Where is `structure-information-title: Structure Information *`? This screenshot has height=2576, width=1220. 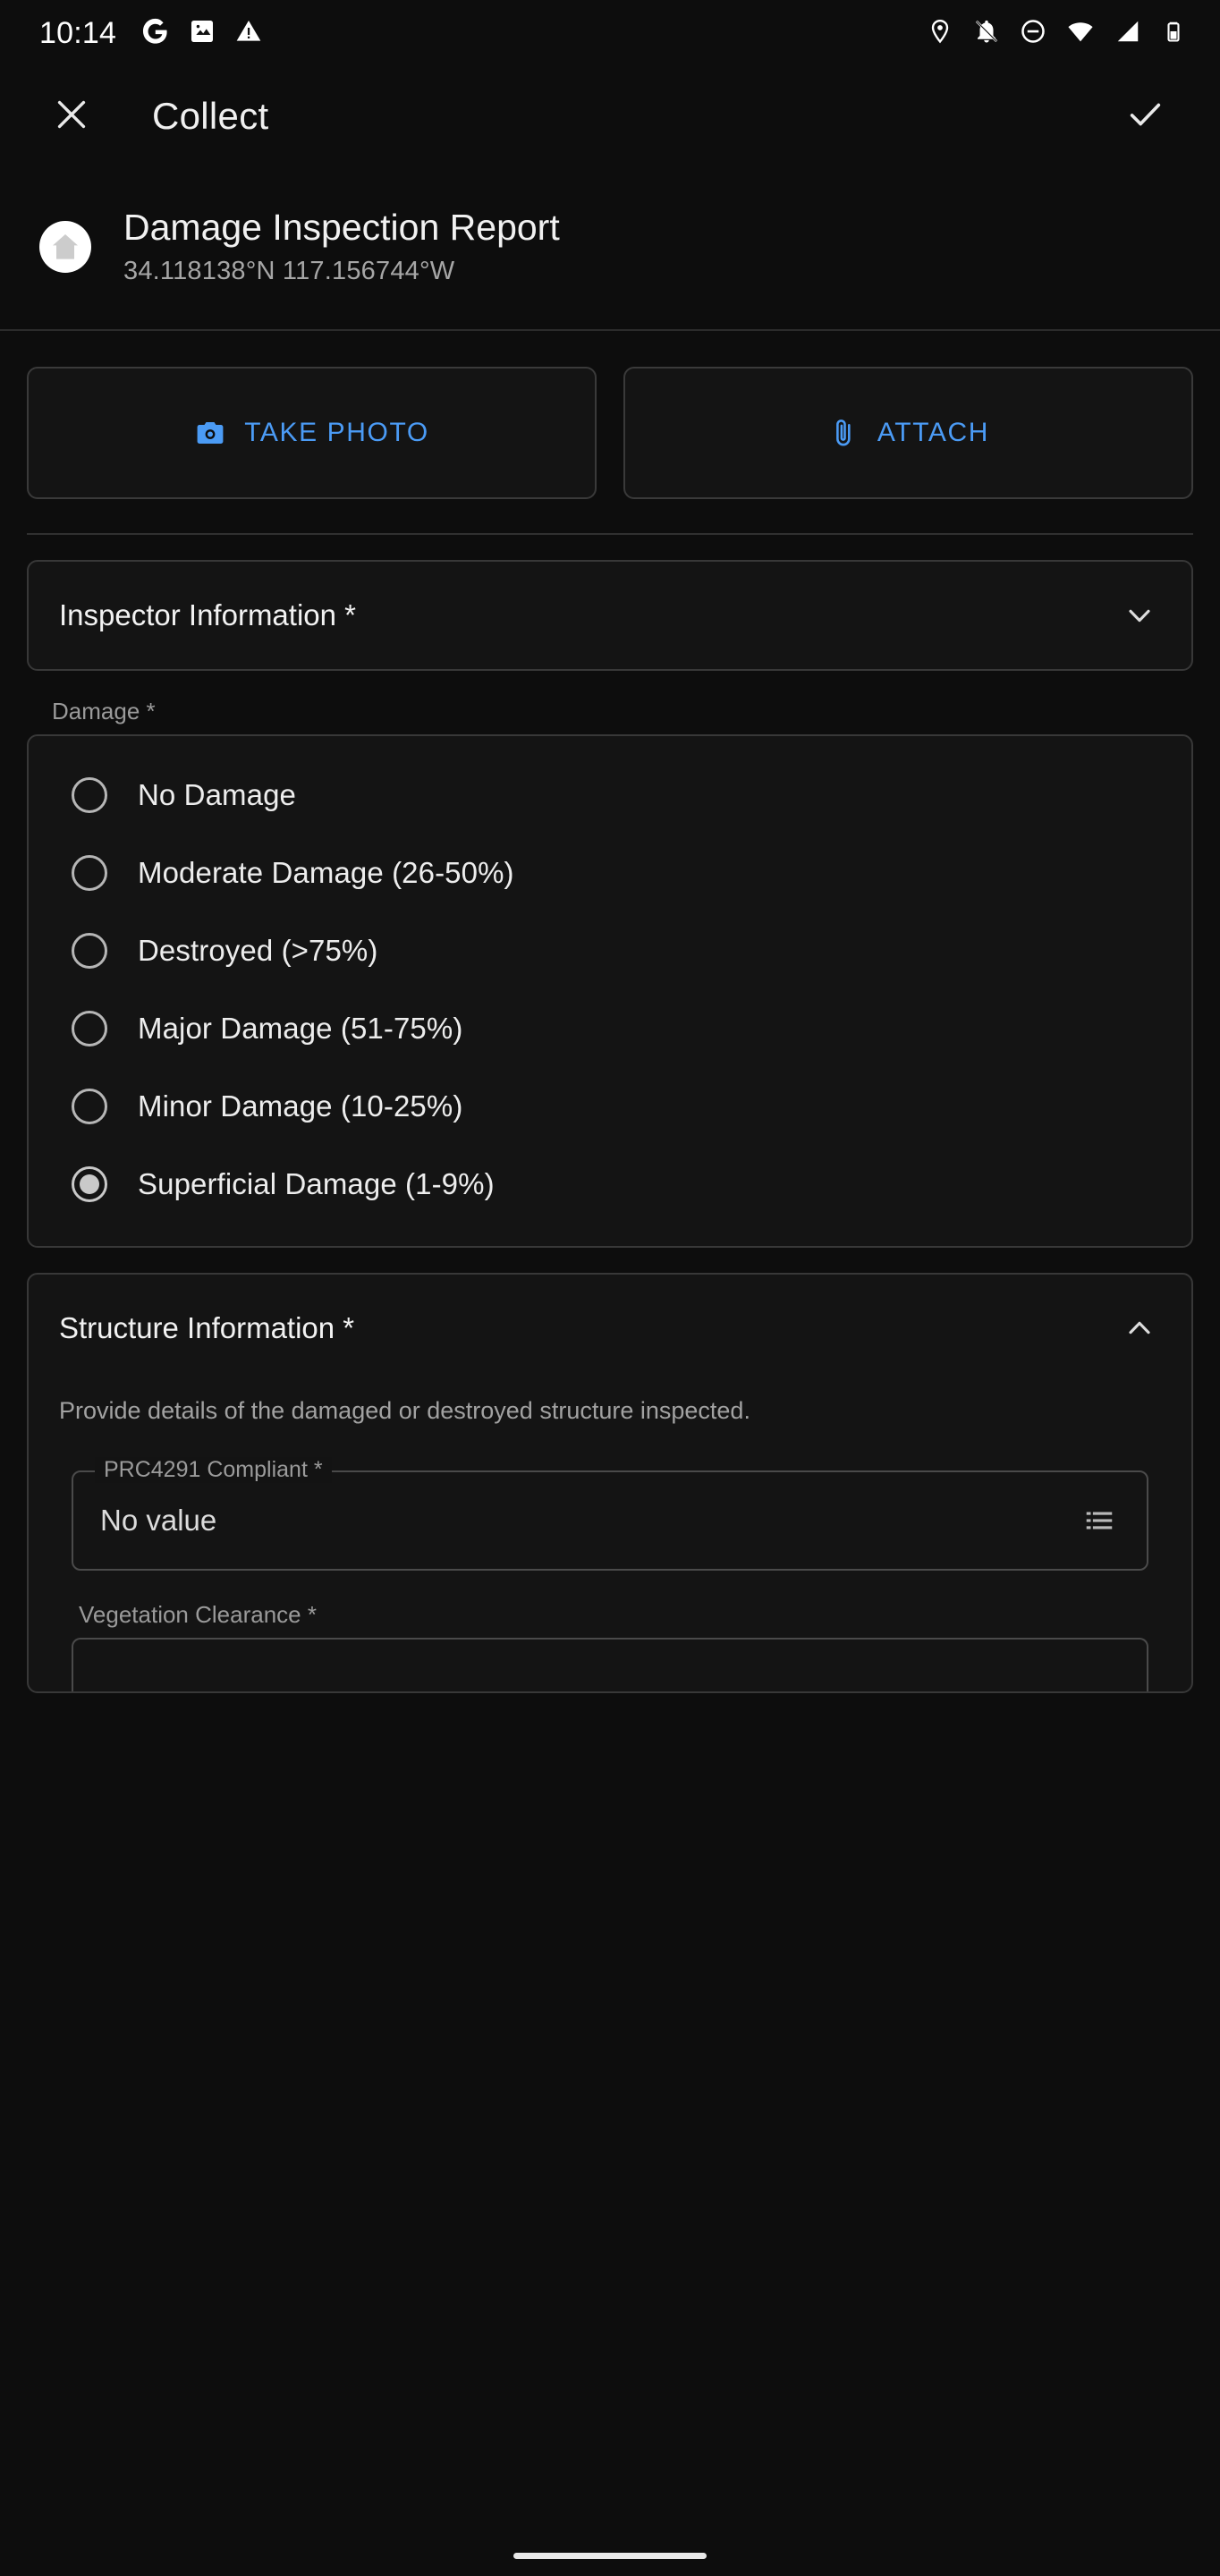
structure-information-title: Structure Information * is located at coordinates (207, 1328).